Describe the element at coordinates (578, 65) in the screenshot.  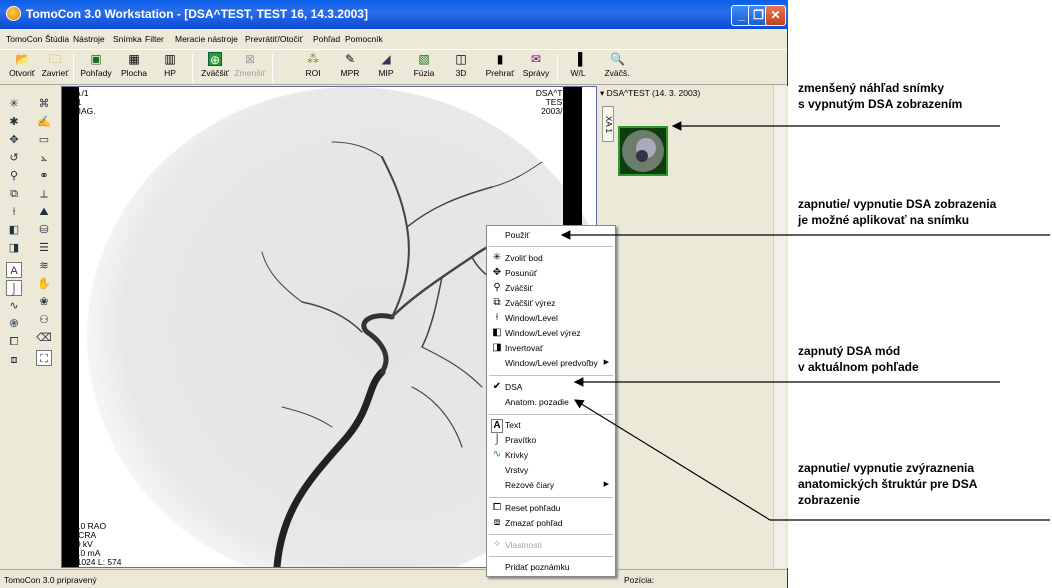
I see `window-level-button: ▐ W/L` at that location.